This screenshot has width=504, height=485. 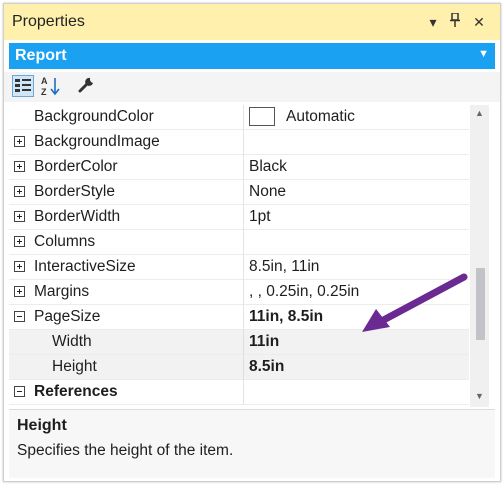 I want to click on description-panel: Height Specifies the height of the item., so click(x=252, y=443).